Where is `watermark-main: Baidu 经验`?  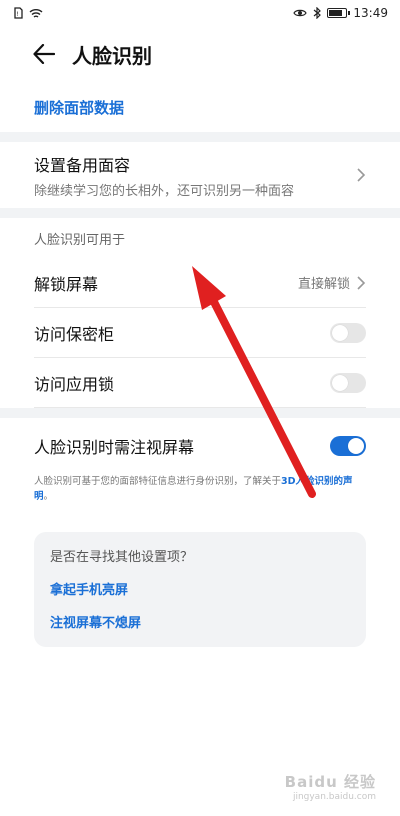
watermark-main: Baidu 经验 is located at coordinates (330, 782).